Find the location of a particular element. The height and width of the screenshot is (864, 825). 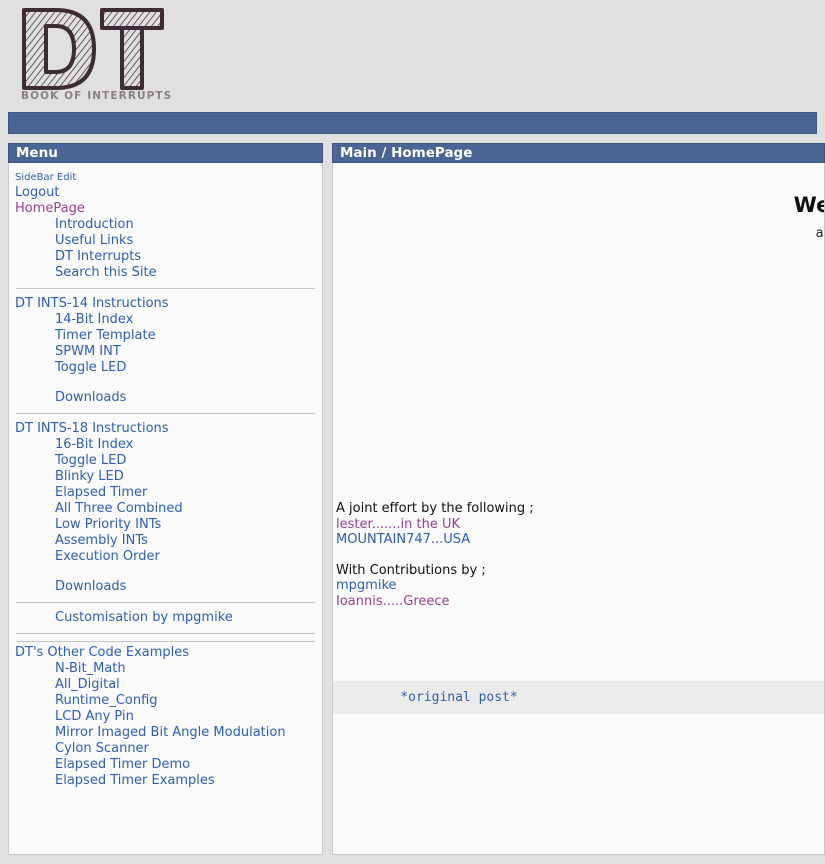

welcome-subtitle-prefix: an index of is located at coordinates (819, 233).